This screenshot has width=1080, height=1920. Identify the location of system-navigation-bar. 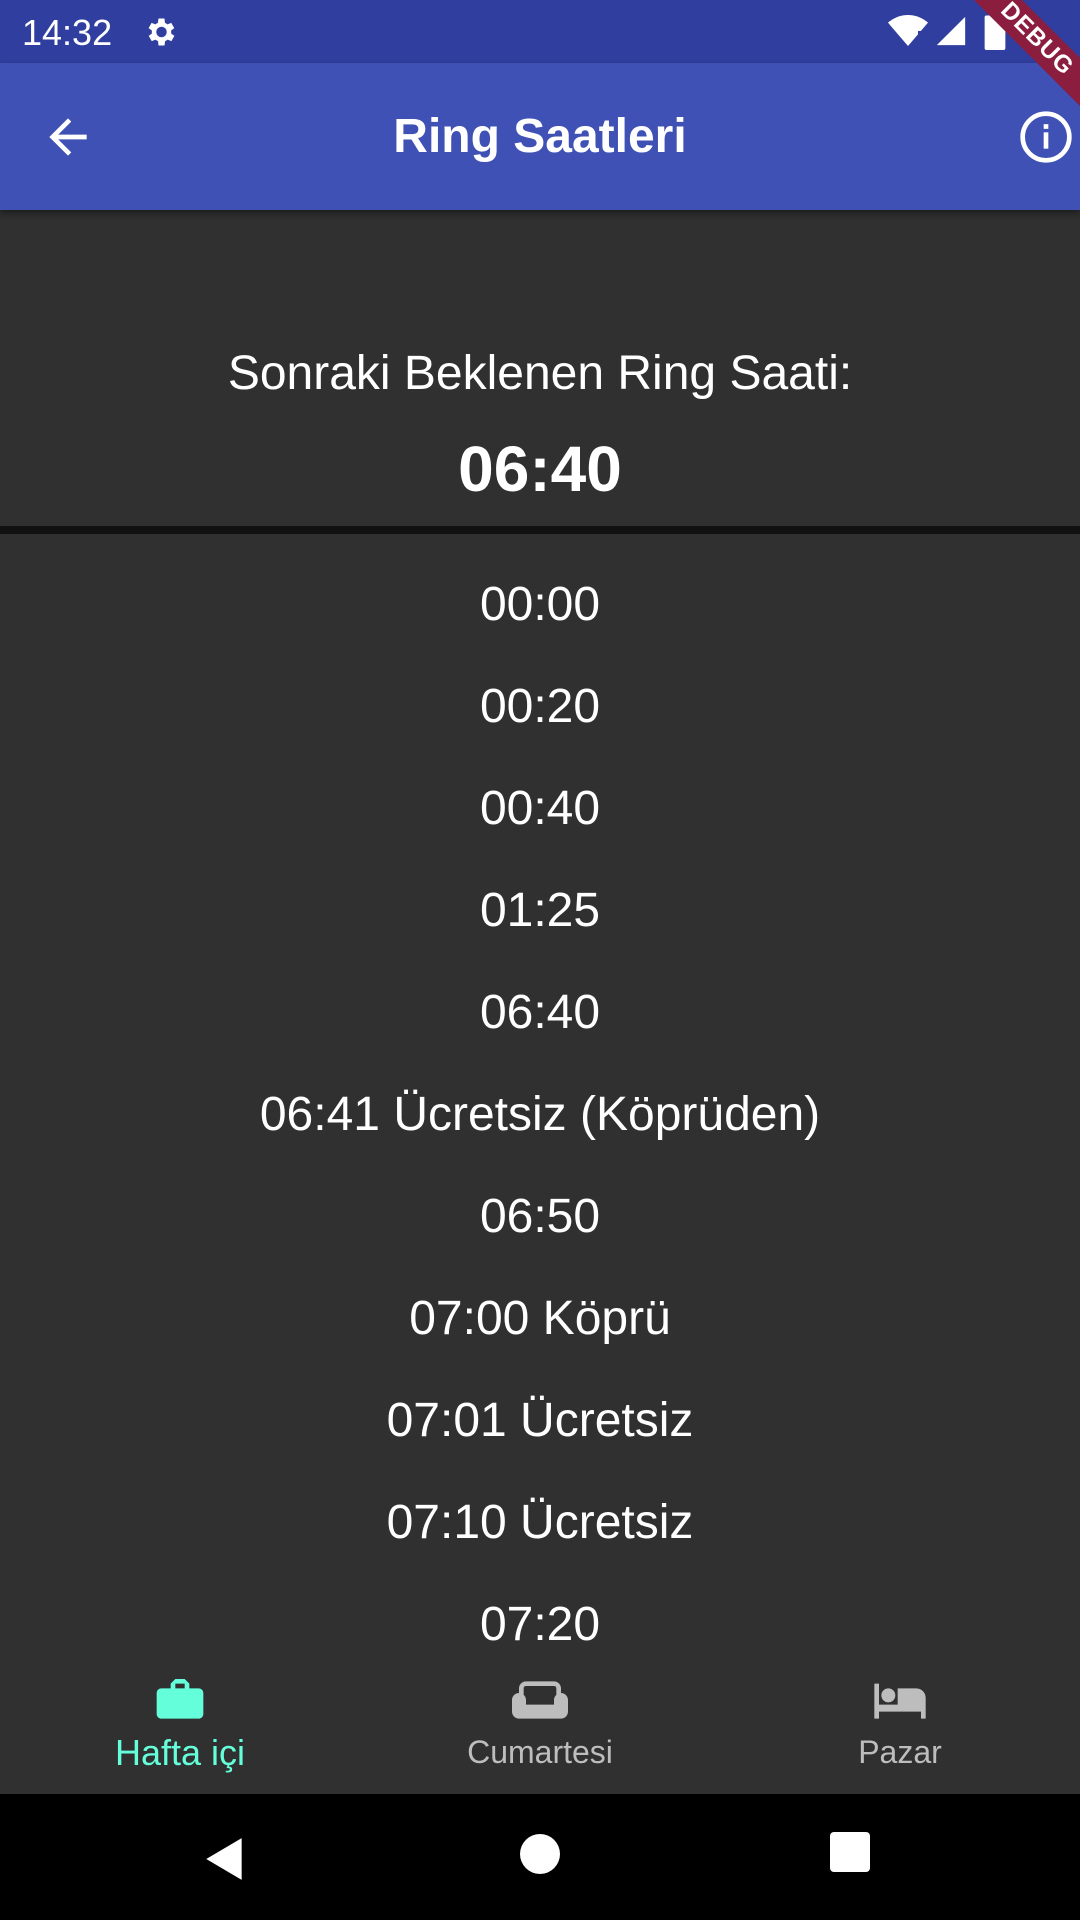
(540, 1857).